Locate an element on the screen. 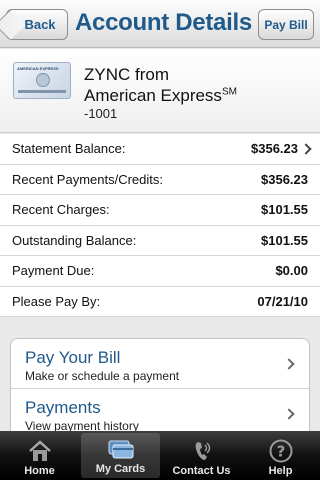  card-brand-text: AMERICAN EXPRESS is located at coordinates (38, 68).